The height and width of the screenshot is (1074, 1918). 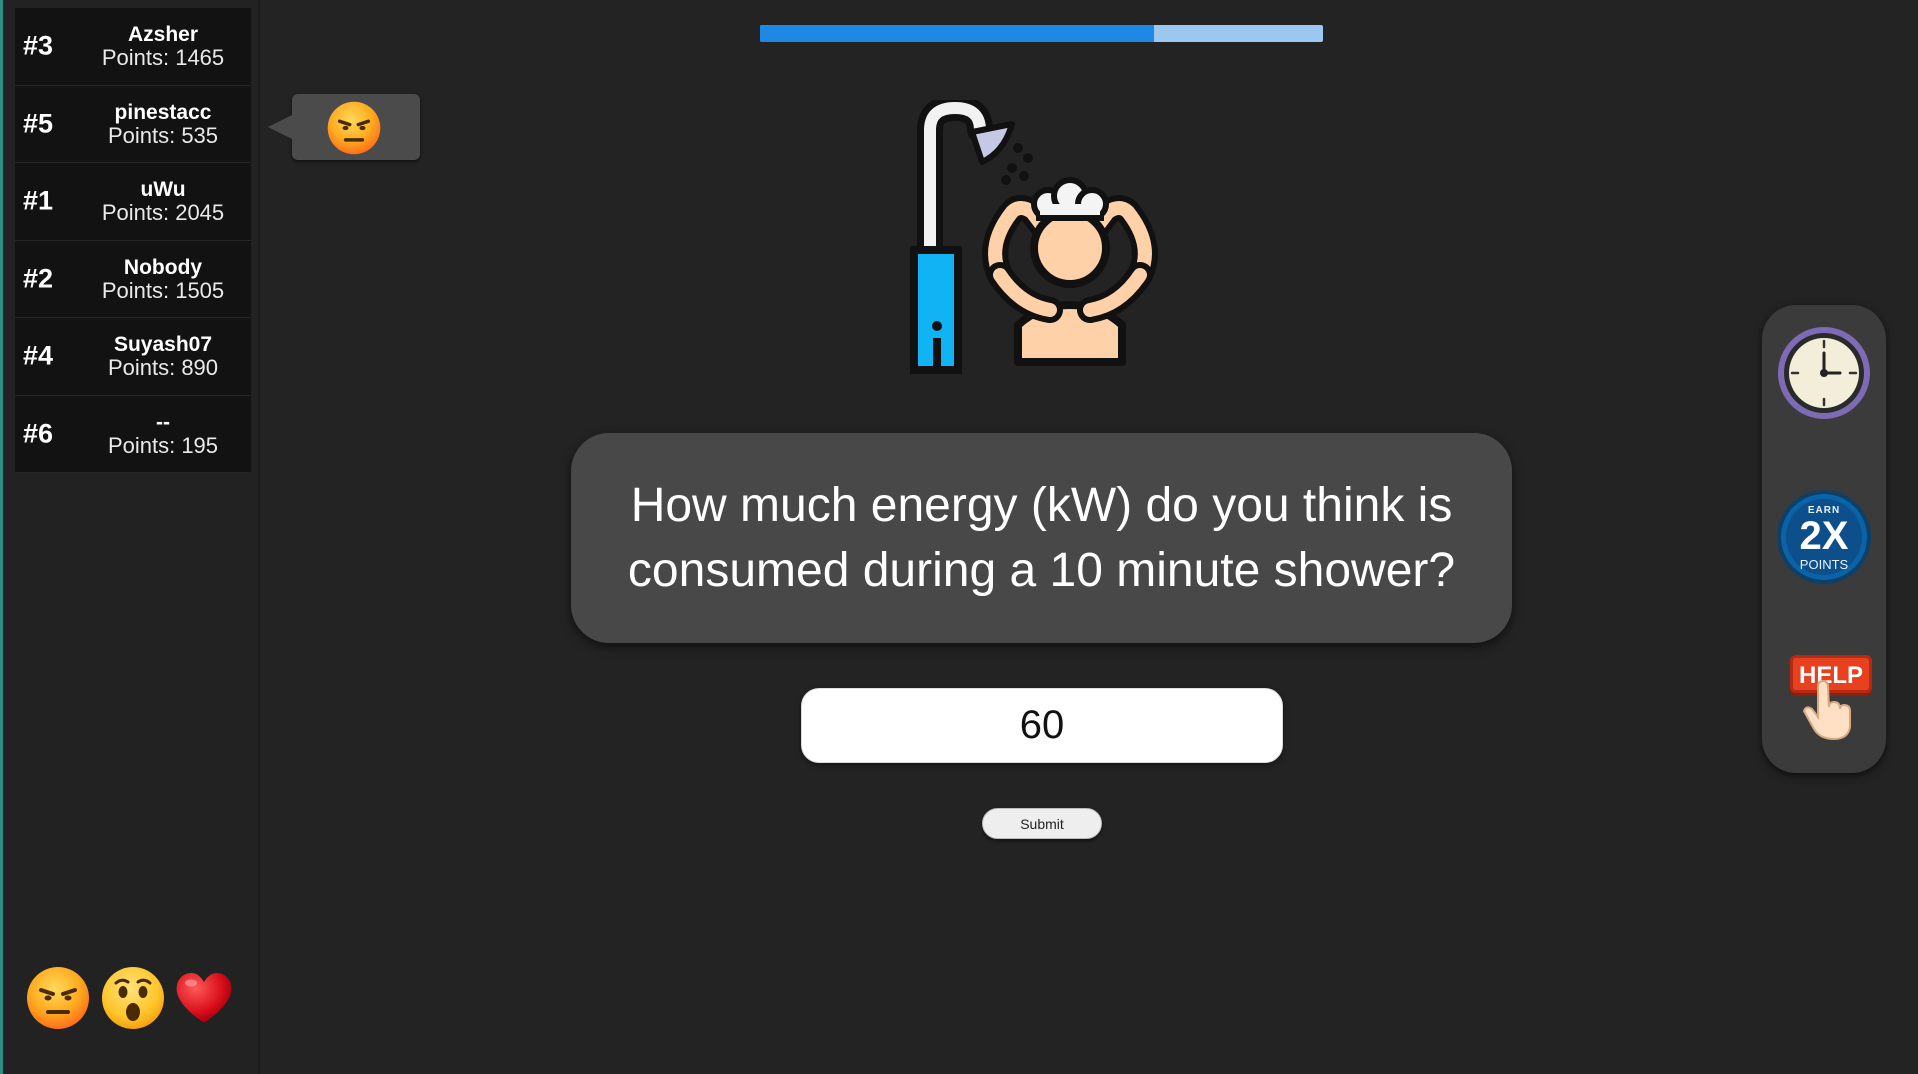 I want to click on double-points-badge: EARN 2X POINTS, so click(x=1824, y=537).